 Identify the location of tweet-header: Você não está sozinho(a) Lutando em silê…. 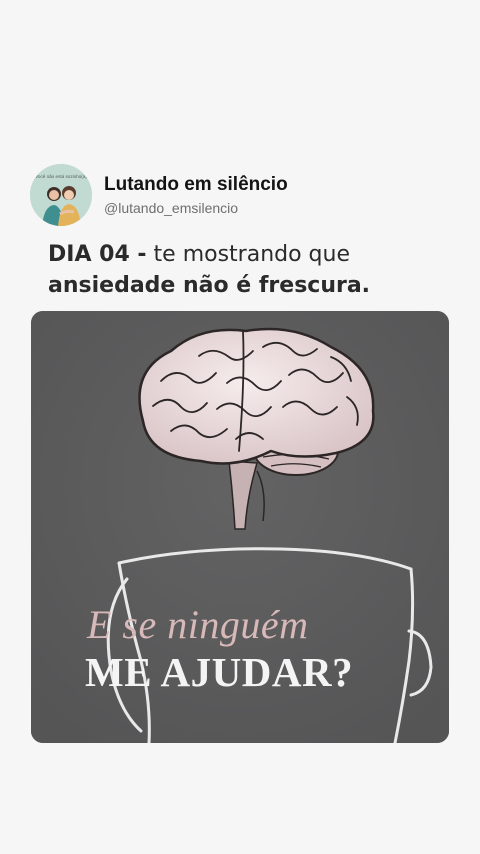
(159, 195).